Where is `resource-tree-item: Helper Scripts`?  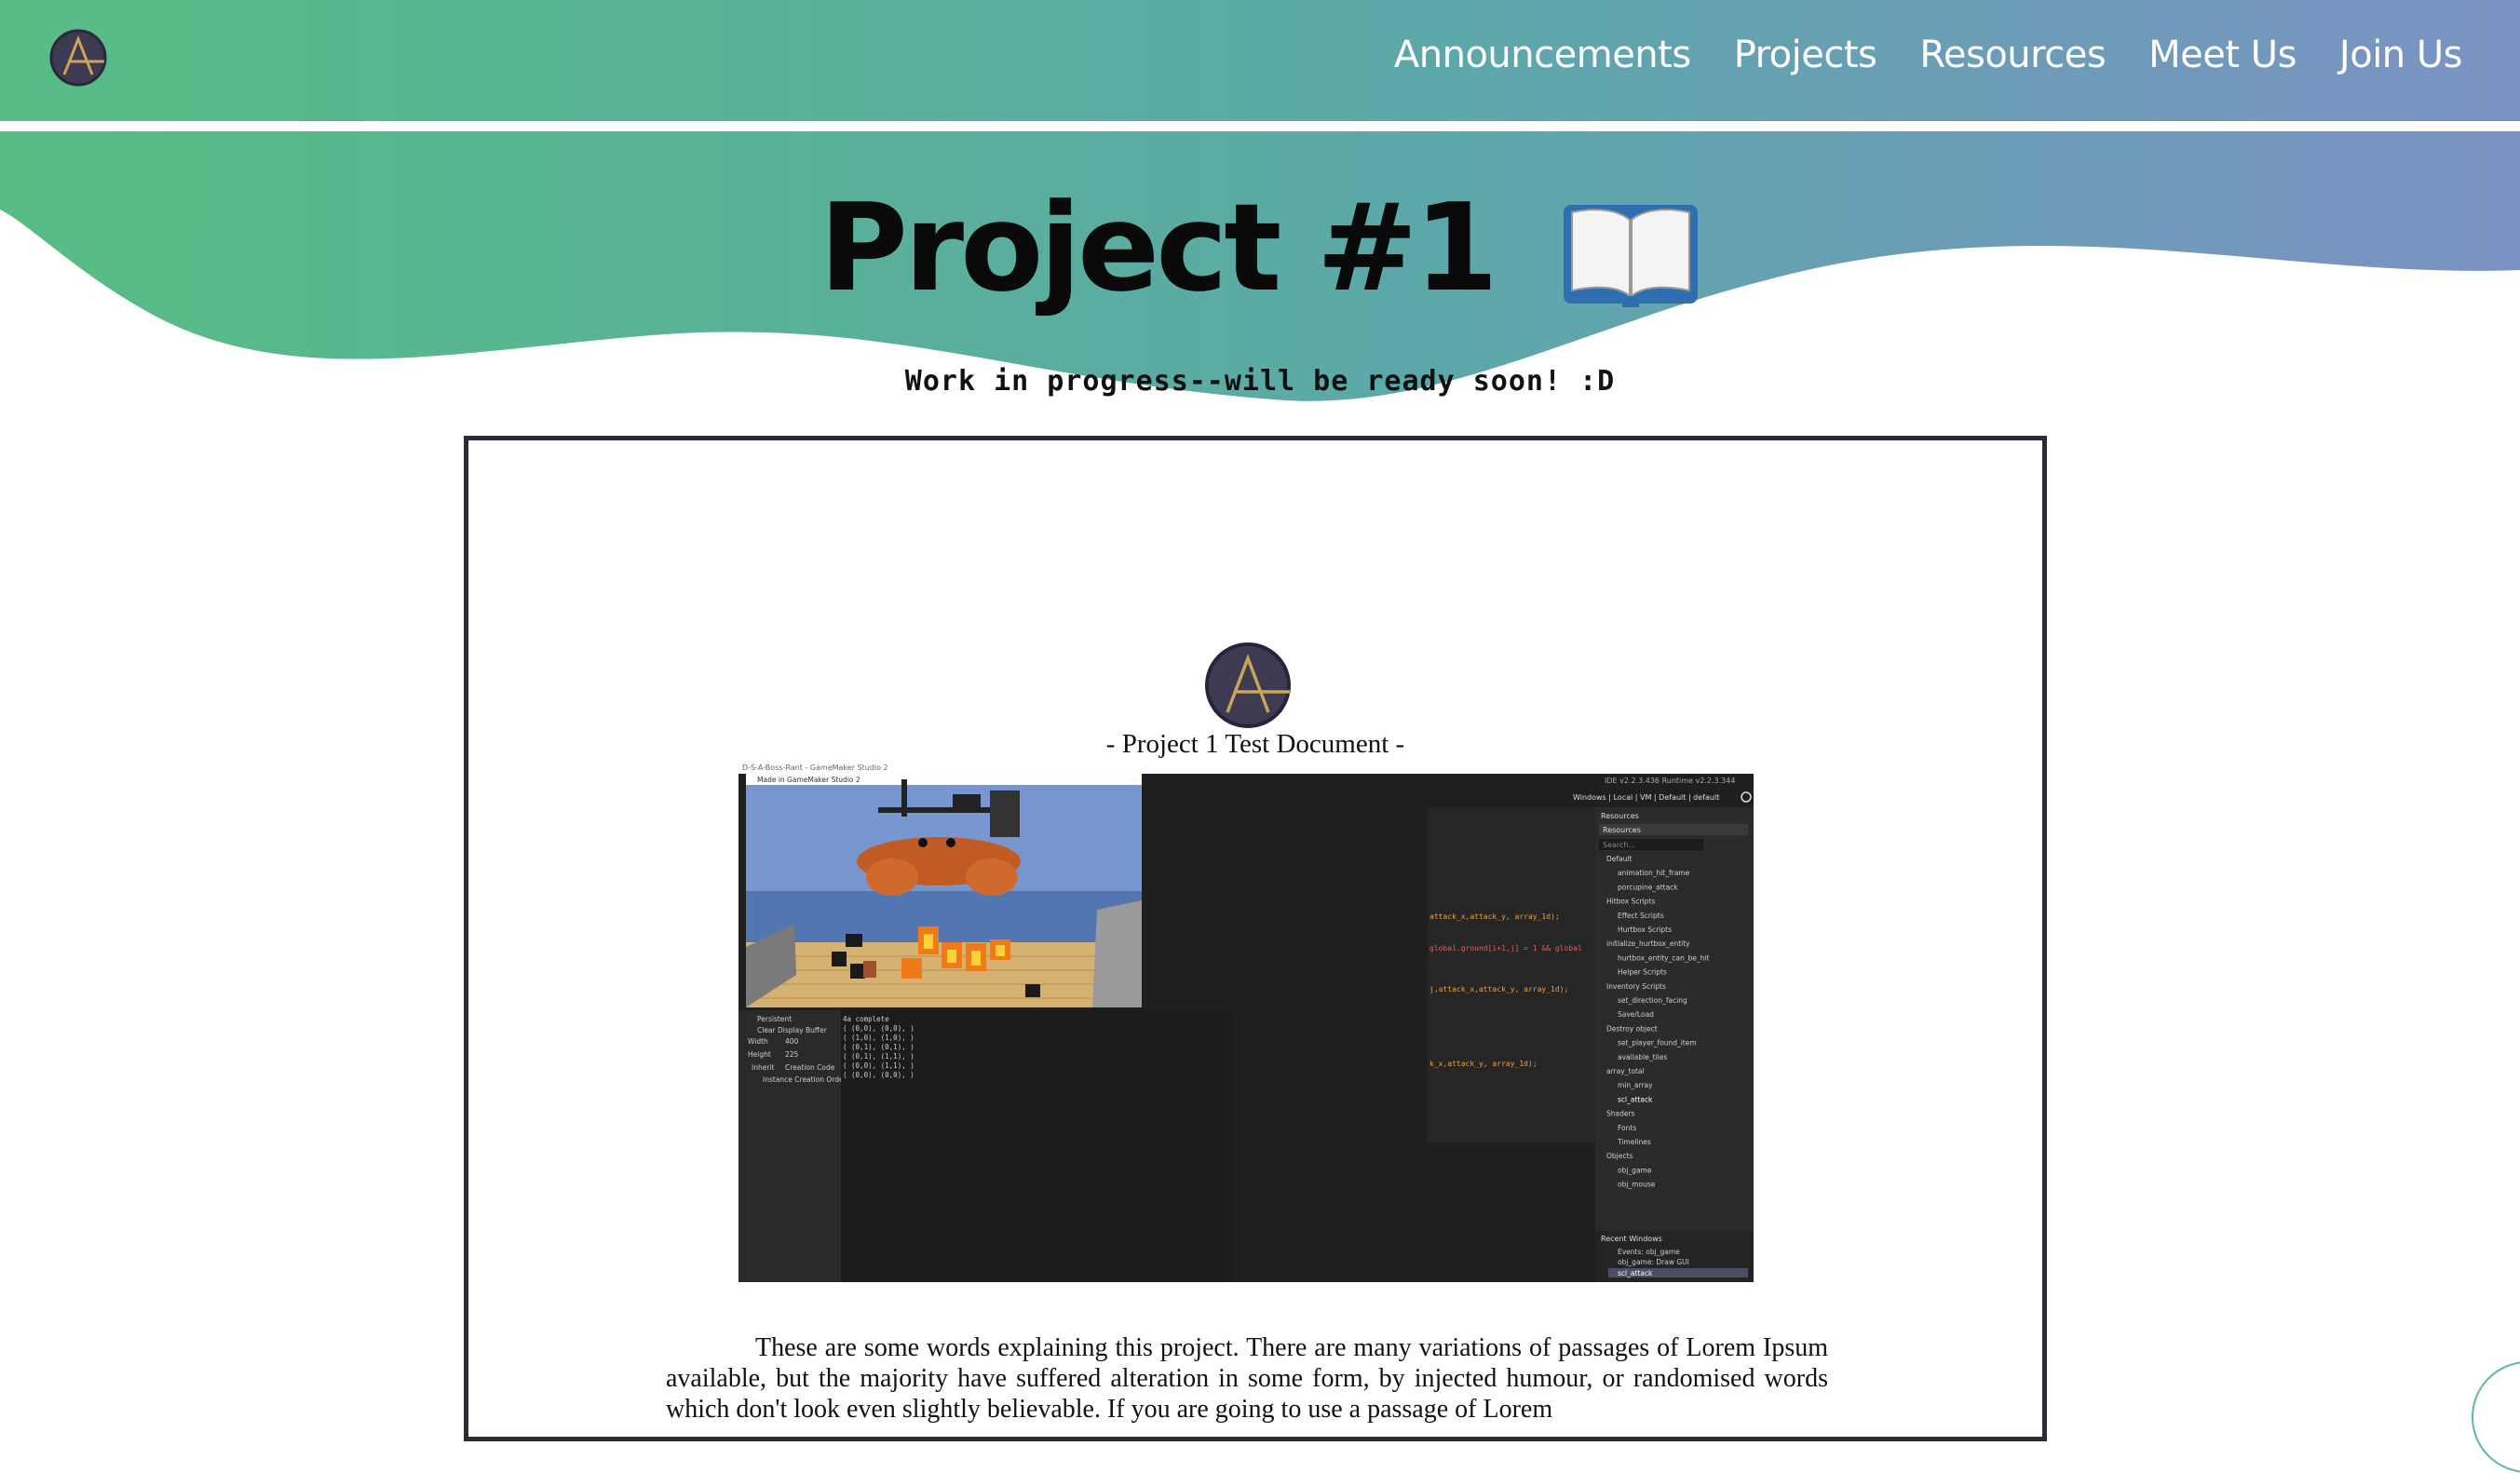
resource-tree-item: Helper Scripts is located at coordinates (1642, 973).